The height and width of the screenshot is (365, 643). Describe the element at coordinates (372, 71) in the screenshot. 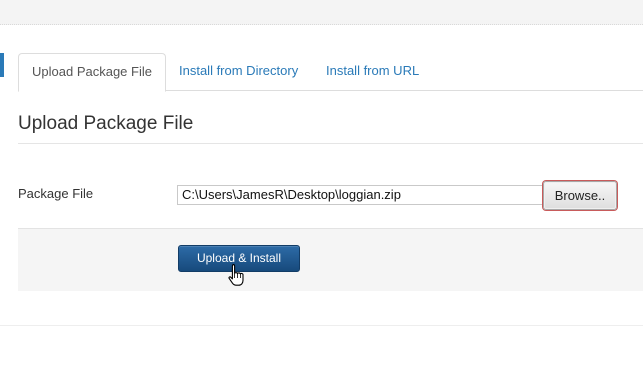

I see `tab-install-from-url: Install from URL` at that location.